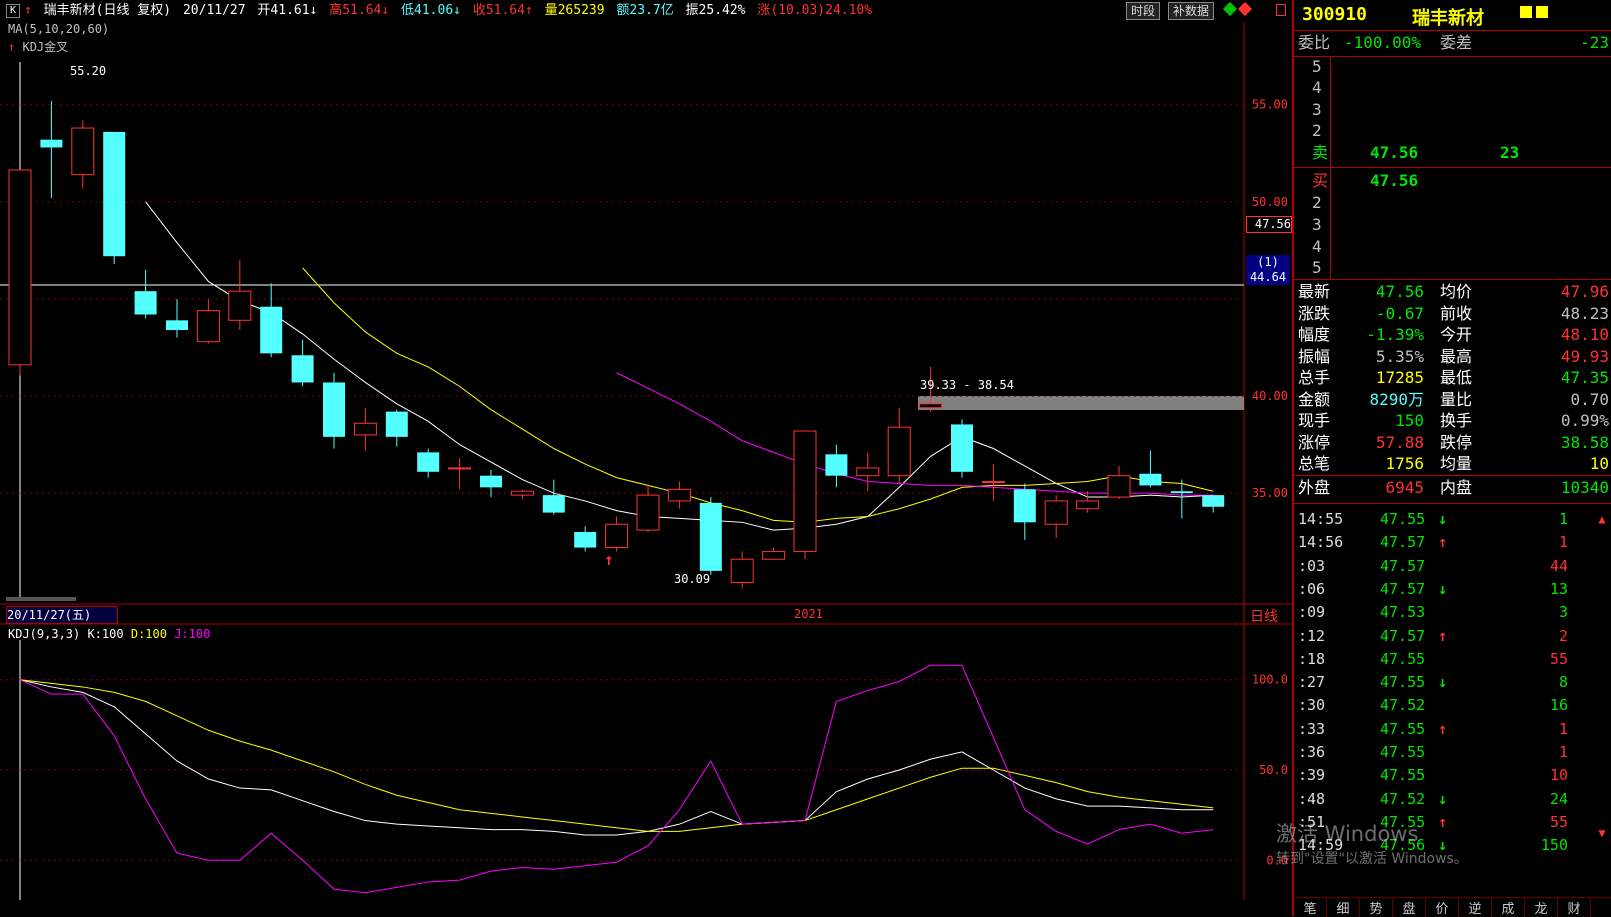  What do you see at coordinates (1433, 519) in the screenshot?
I see `tick-row: 14:55 47.55 ↓ 1` at bounding box center [1433, 519].